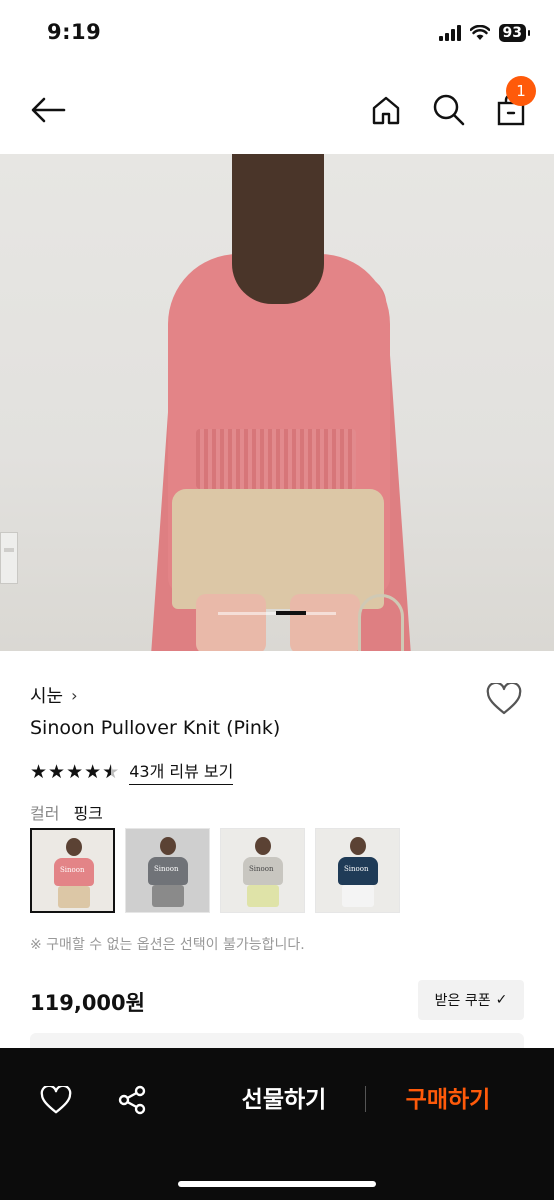  I want to click on model-right-leg, so click(325, 622).